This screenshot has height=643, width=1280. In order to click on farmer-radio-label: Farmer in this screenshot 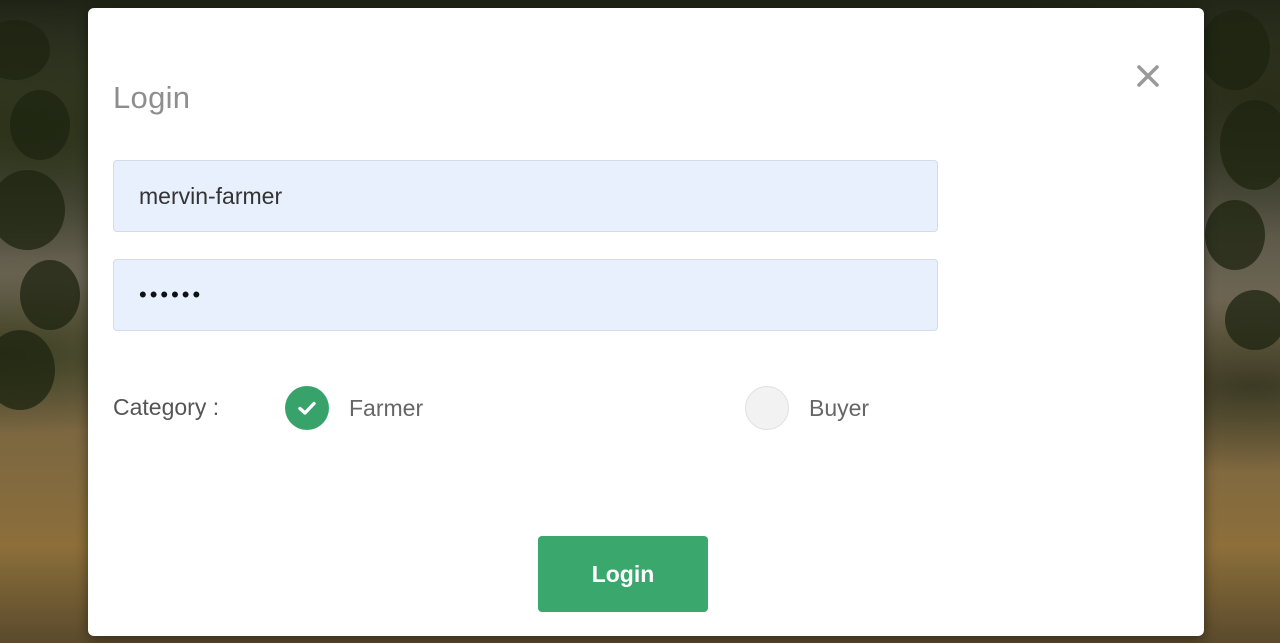, I will do `click(386, 407)`.